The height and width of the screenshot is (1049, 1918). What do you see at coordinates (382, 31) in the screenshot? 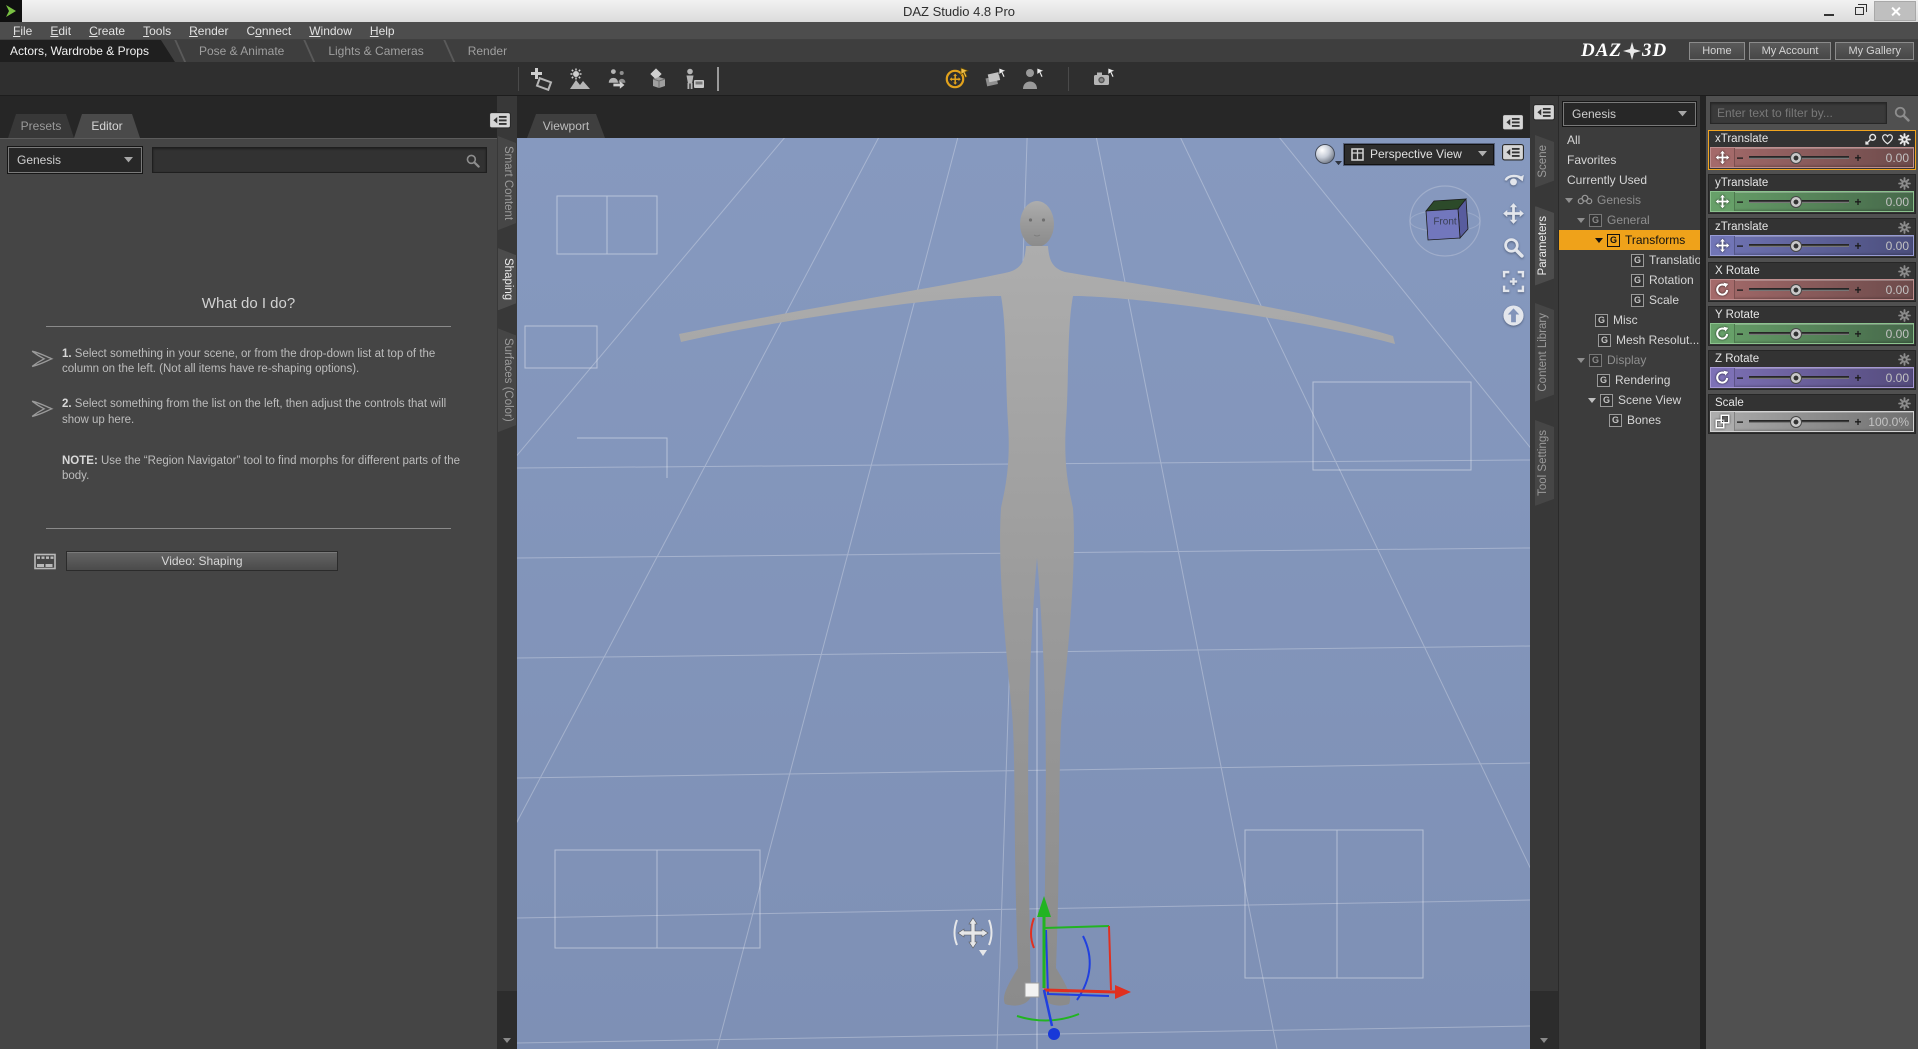
I see `menu-help: Help` at bounding box center [382, 31].